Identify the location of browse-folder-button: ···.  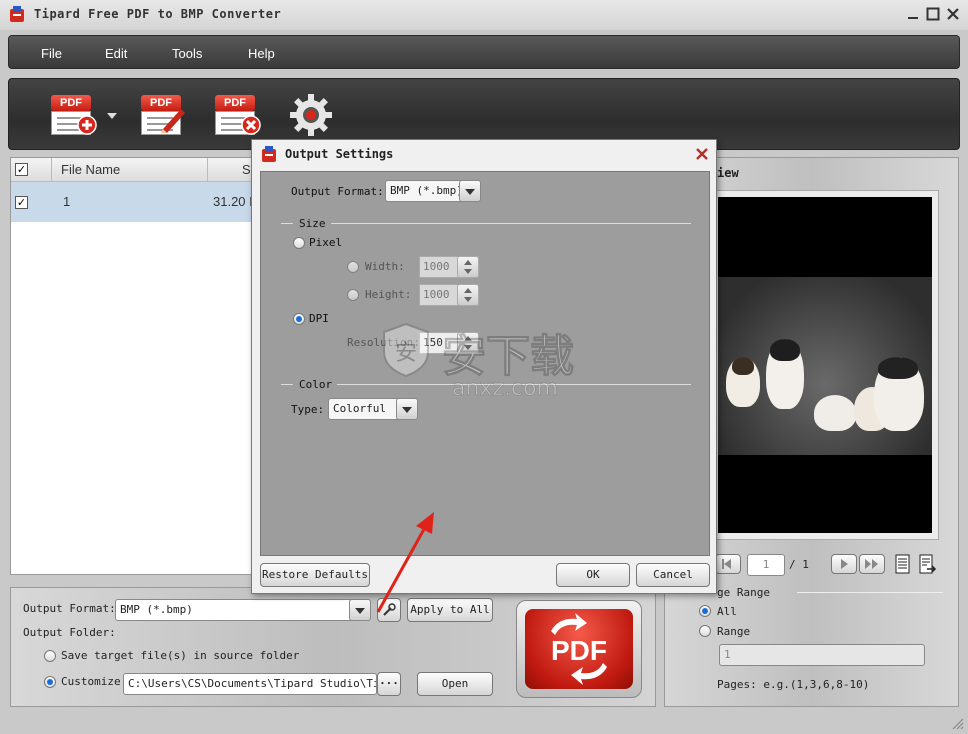
(389, 684).